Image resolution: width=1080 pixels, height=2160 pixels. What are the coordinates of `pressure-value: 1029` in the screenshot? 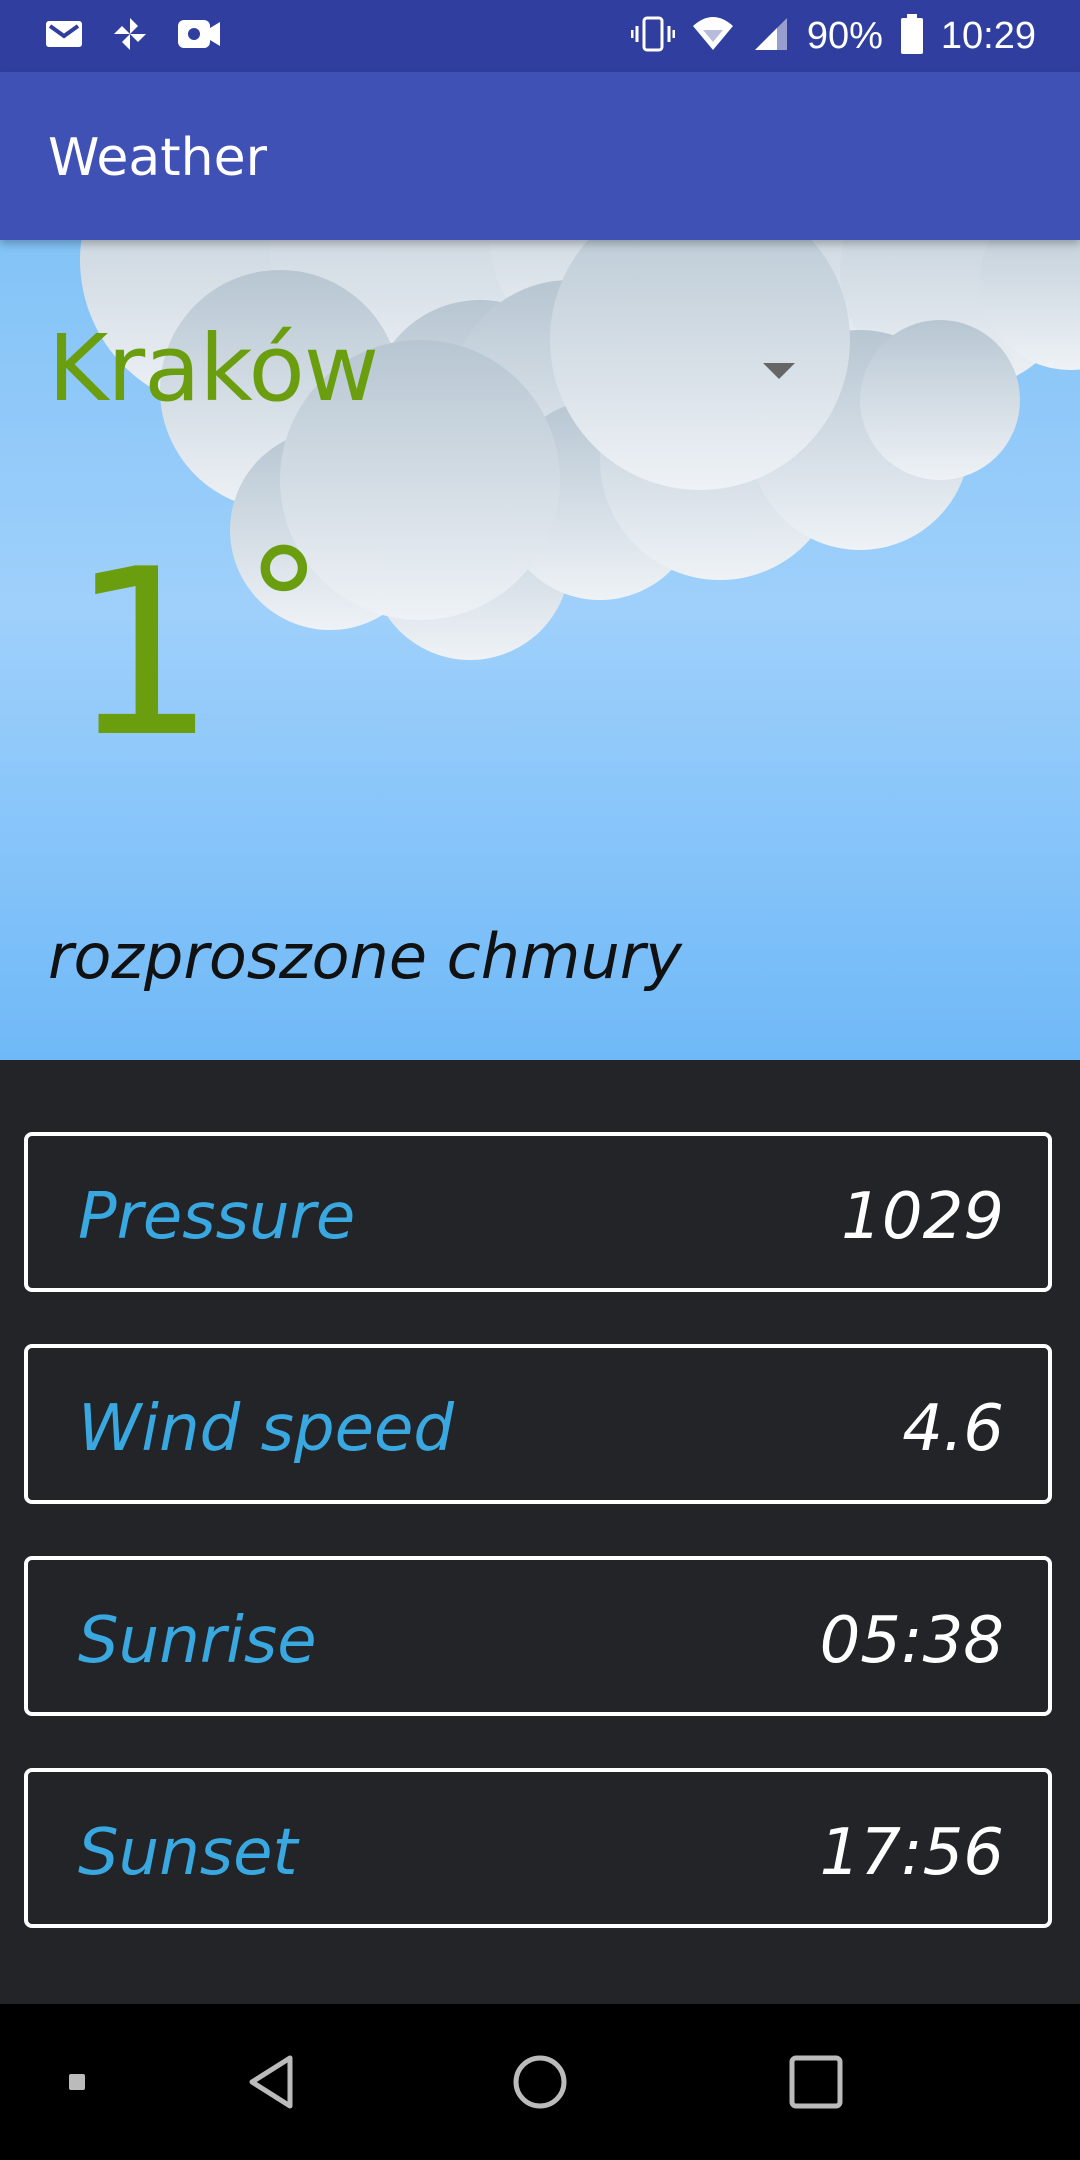 It's located at (922, 1217).